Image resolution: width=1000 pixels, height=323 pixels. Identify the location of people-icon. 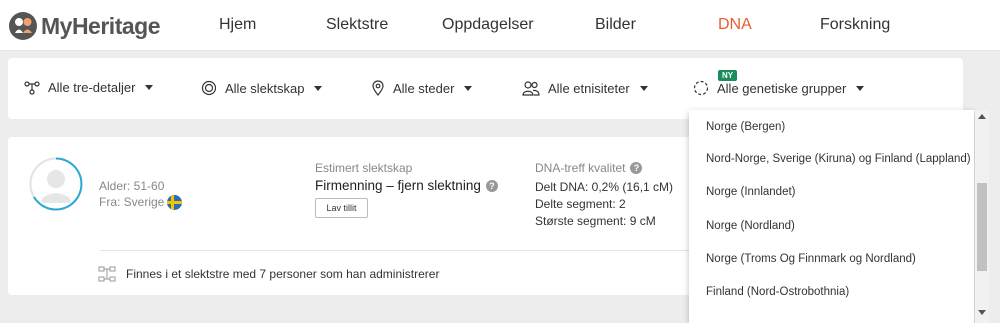
(531, 88).